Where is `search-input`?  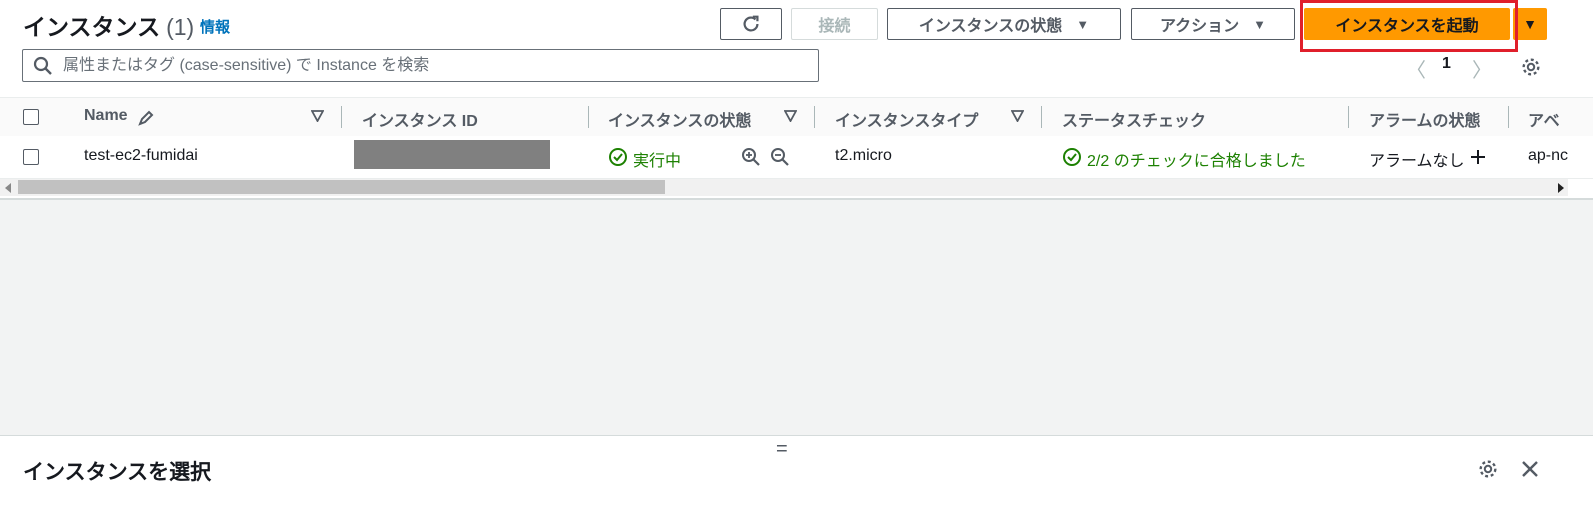 search-input is located at coordinates (423, 65).